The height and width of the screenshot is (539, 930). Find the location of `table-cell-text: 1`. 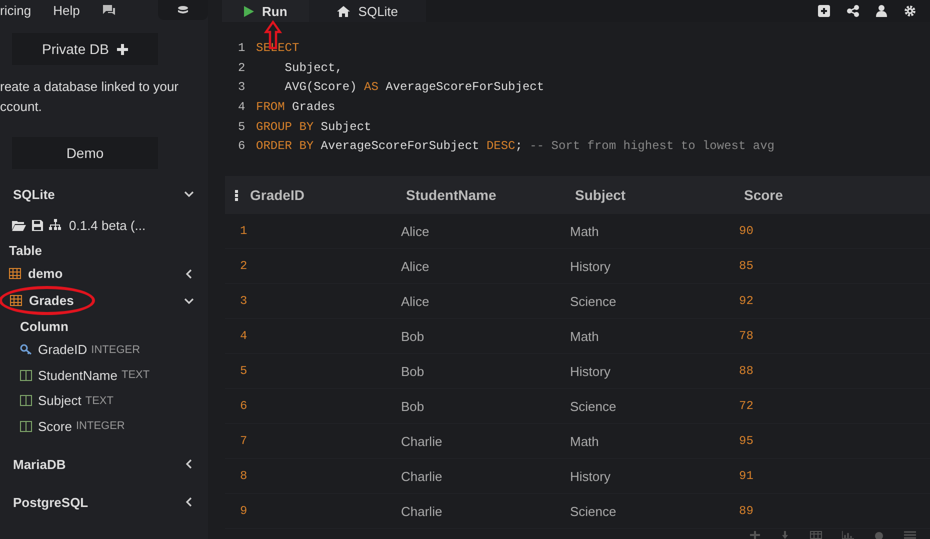

table-cell-text: 1 is located at coordinates (244, 231).